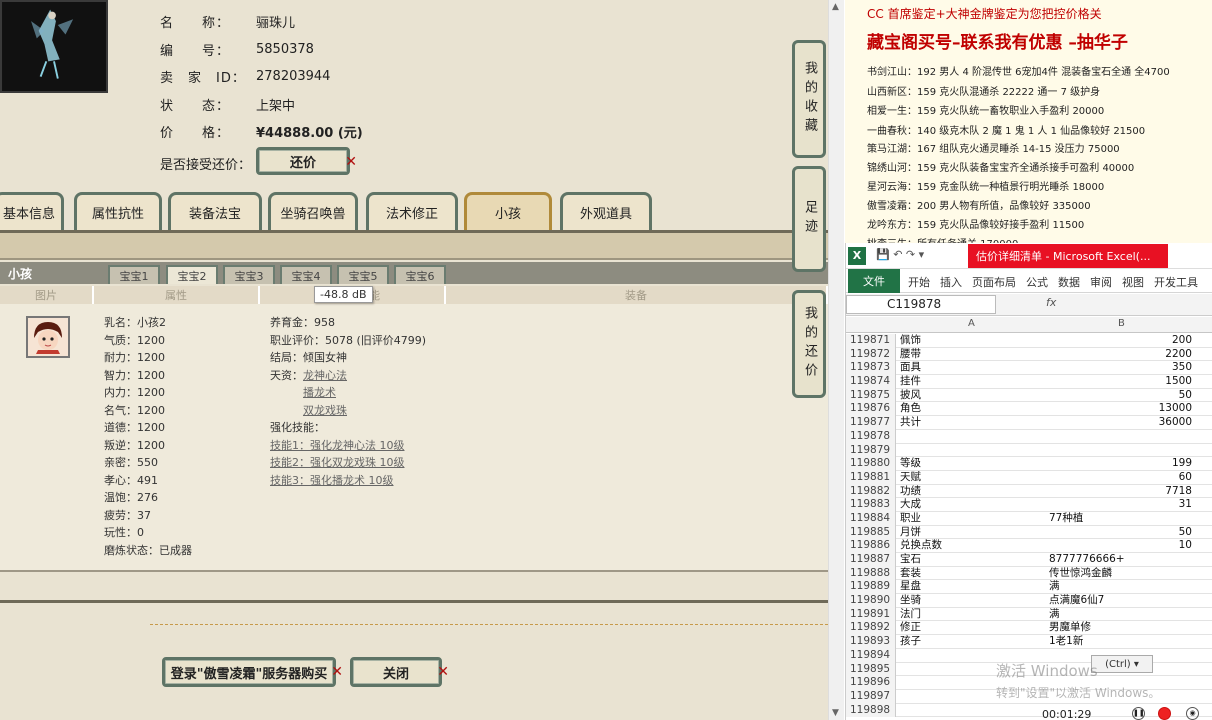  What do you see at coordinates (871, 546) in the screenshot?
I see `row-number: 119886` at bounding box center [871, 546].